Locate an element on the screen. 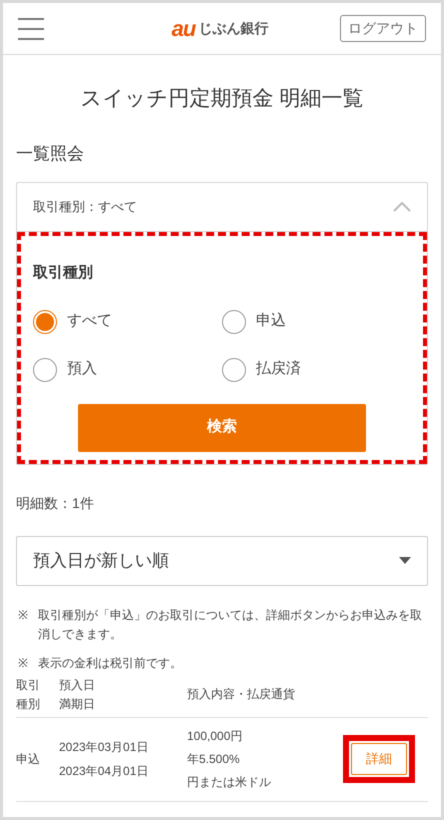 The width and height of the screenshot is (444, 820). column-header: 満期日 is located at coordinates (77, 704).